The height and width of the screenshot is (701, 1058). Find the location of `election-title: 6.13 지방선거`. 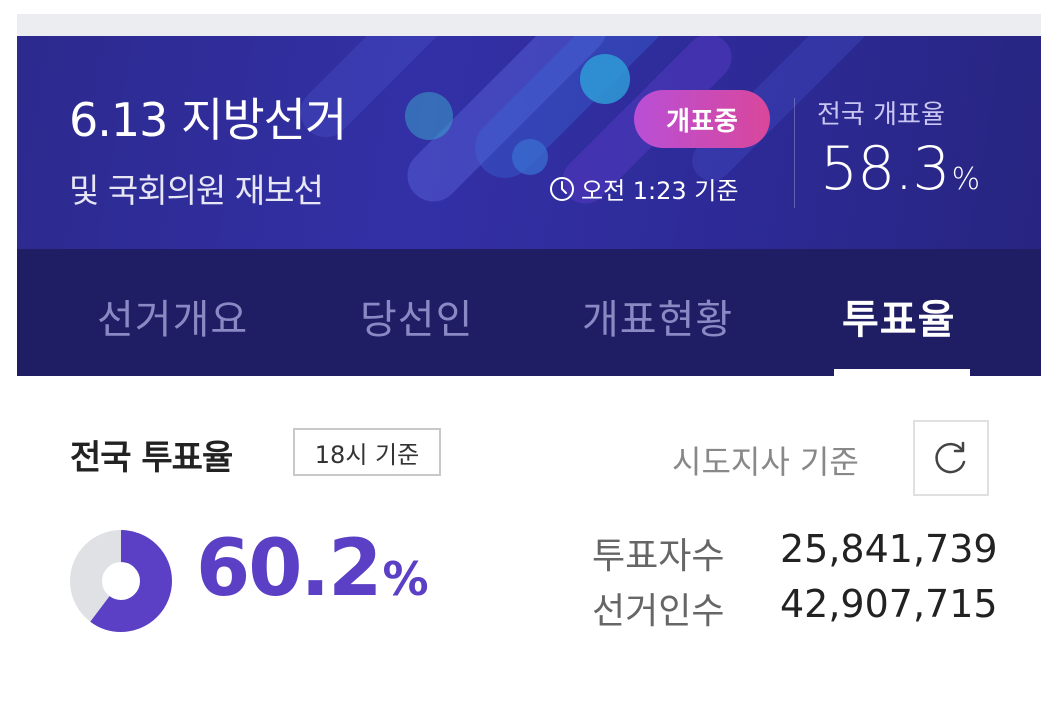

election-title: 6.13 지방선거 is located at coordinates (208, 120).